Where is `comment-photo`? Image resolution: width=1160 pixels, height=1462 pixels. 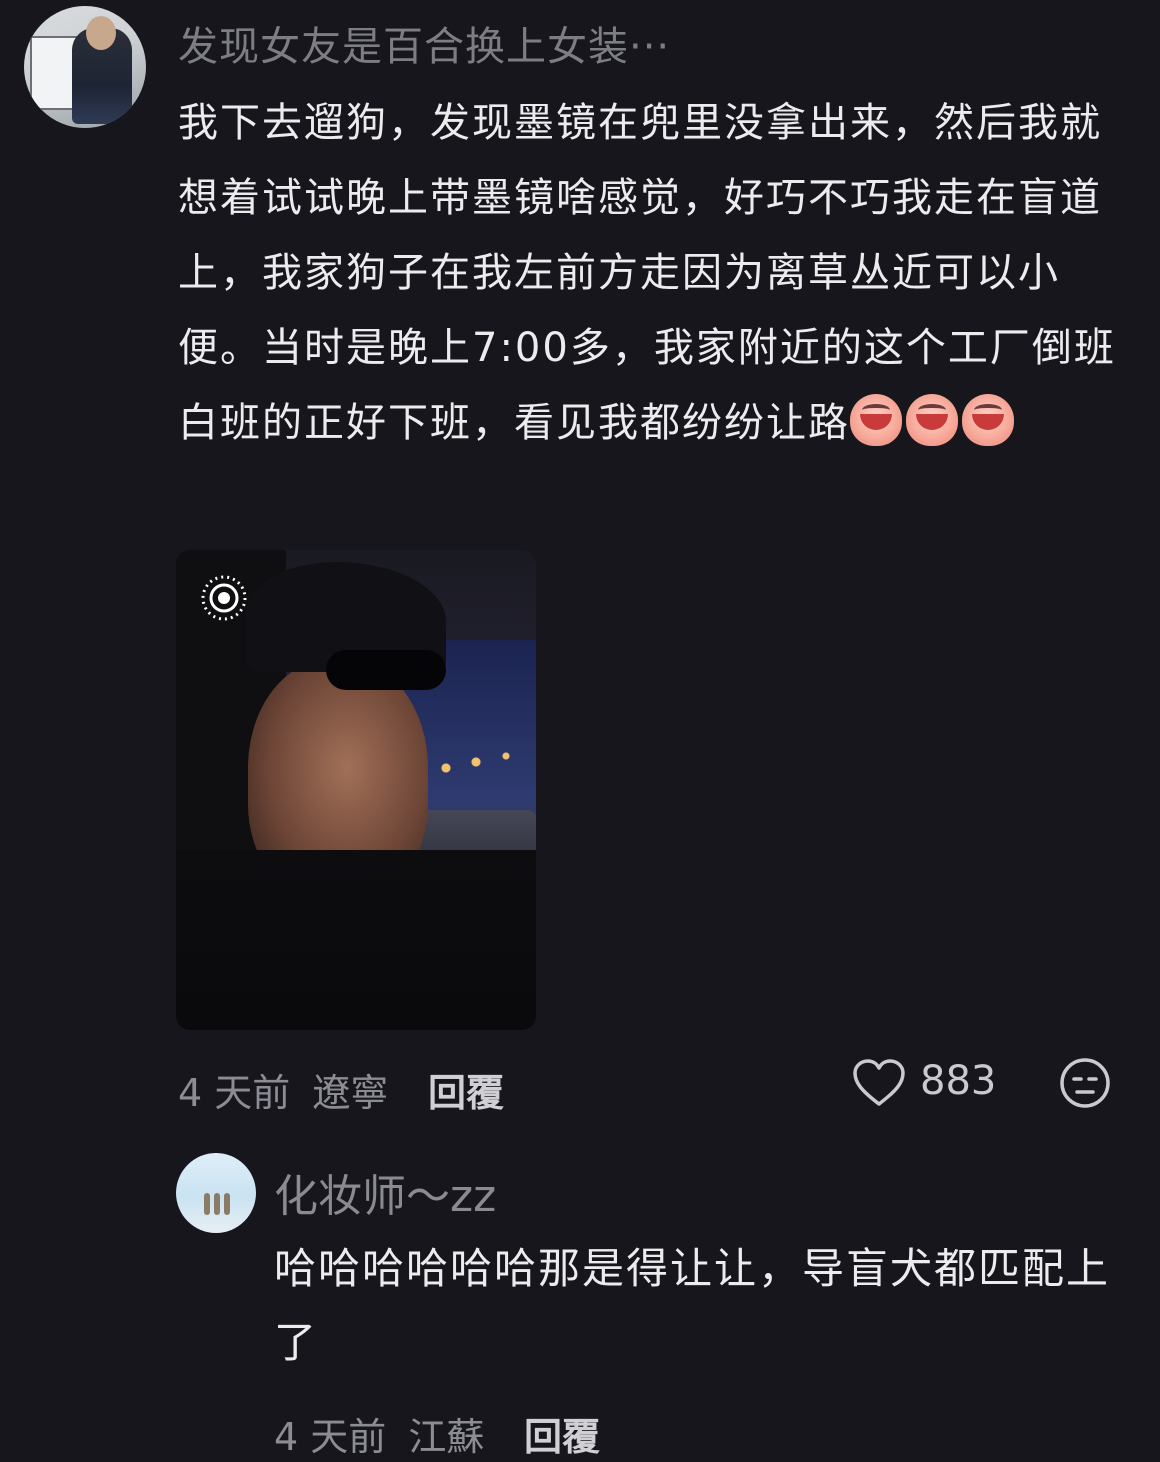 comment-photo is located at coordinates (356, 790).